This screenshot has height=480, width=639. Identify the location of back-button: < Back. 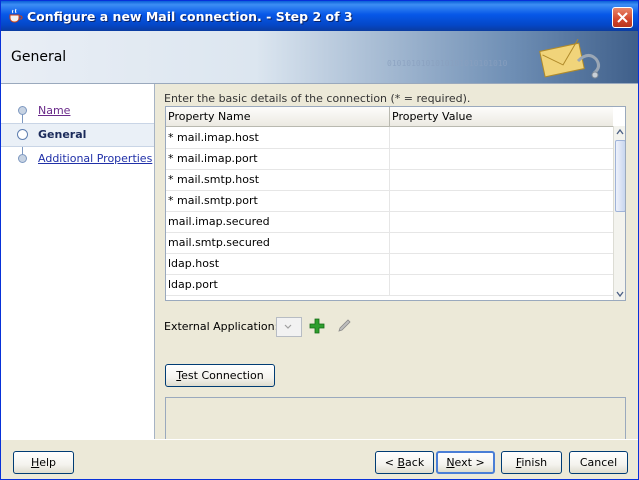
(404, 462).